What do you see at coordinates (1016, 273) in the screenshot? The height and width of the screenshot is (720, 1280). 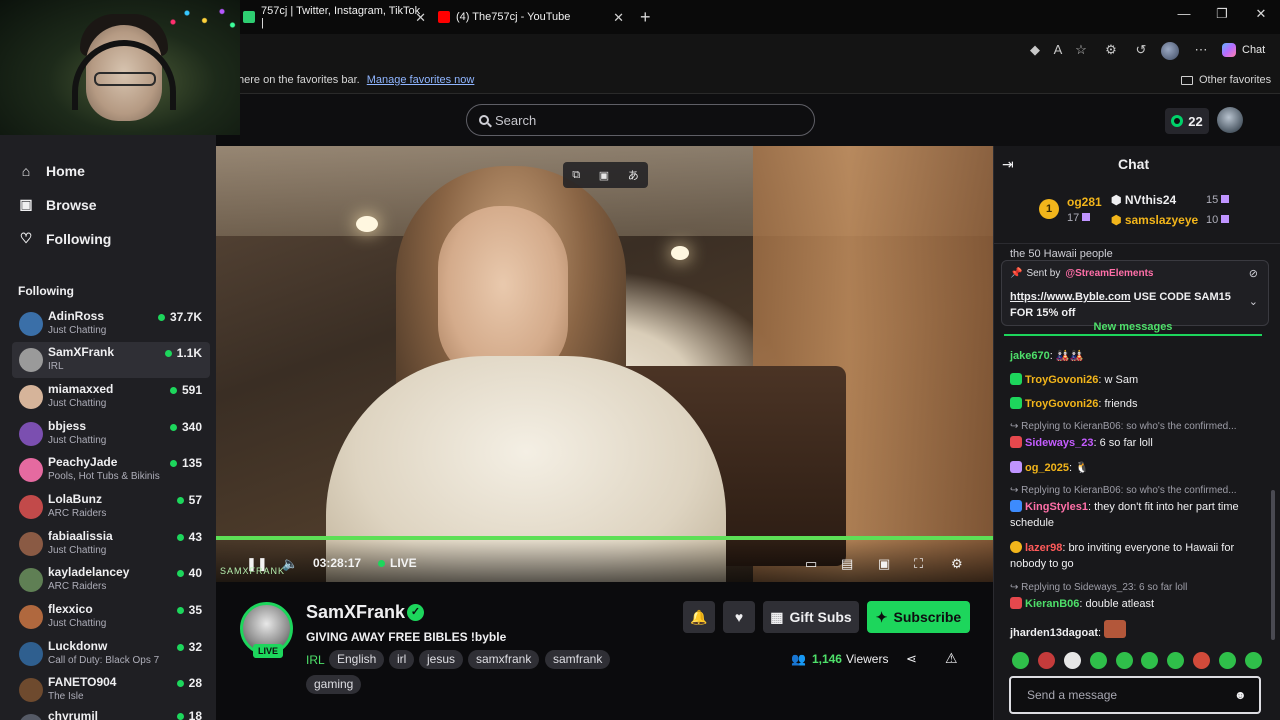 I see `pin-icon: 📌` at bounding box center [1016, 273].